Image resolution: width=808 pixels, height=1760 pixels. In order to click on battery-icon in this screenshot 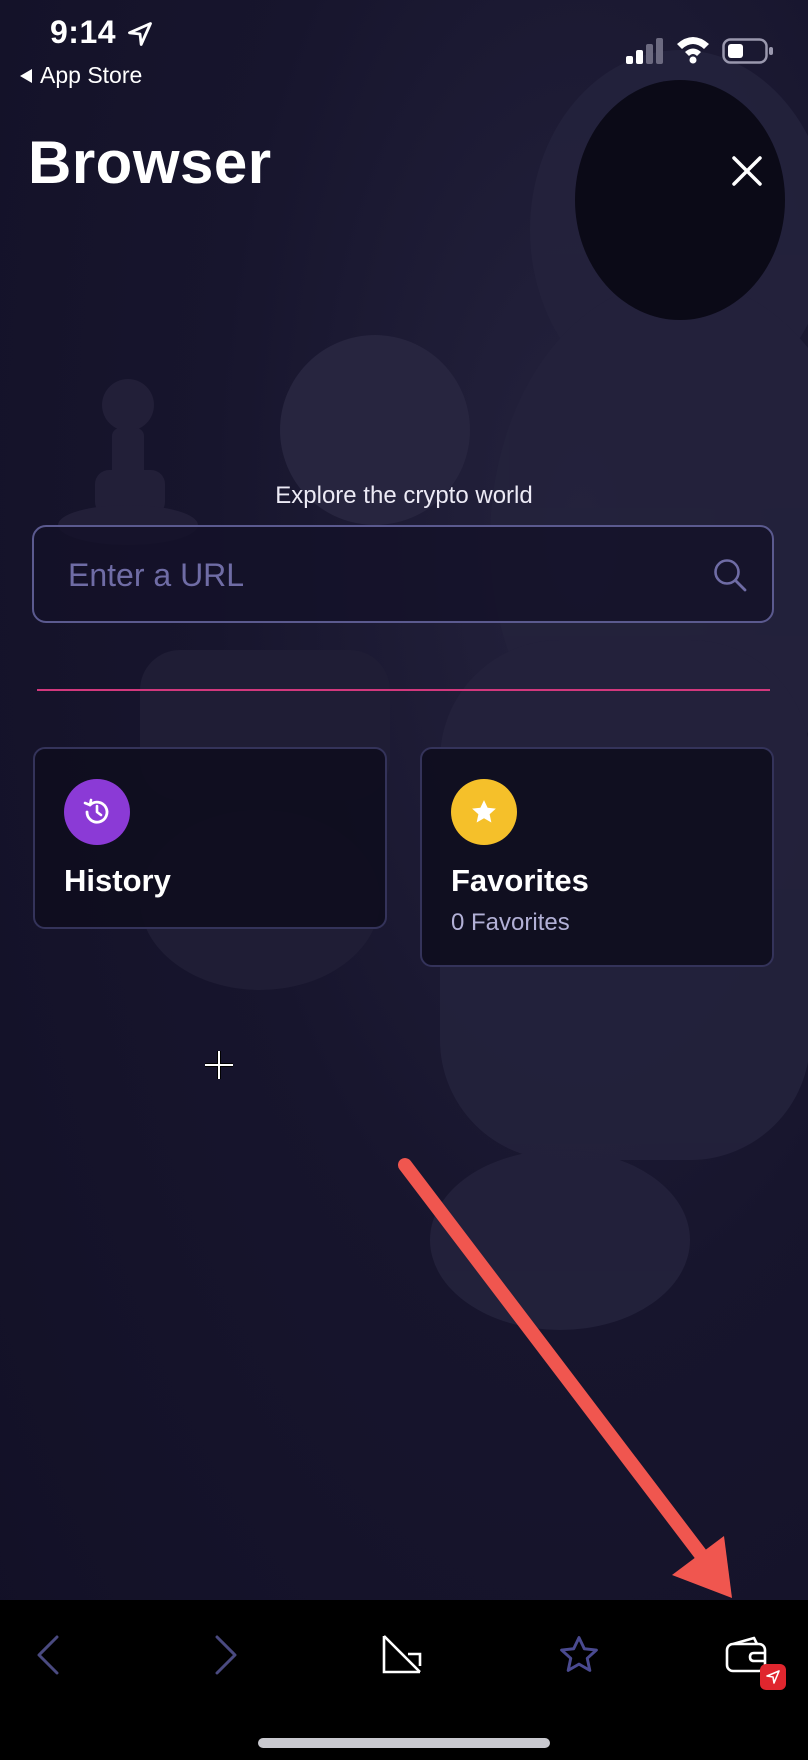, I will do `click(747, 51)`.